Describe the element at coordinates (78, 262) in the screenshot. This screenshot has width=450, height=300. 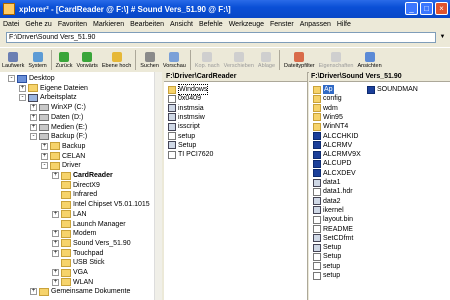
I see `tree-item: USB Stick` at that location.